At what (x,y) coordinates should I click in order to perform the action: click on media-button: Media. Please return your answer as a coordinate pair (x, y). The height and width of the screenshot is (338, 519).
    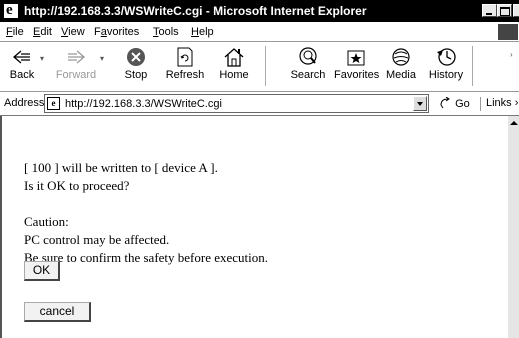
    Looking at the image, I should click on (401, 66).